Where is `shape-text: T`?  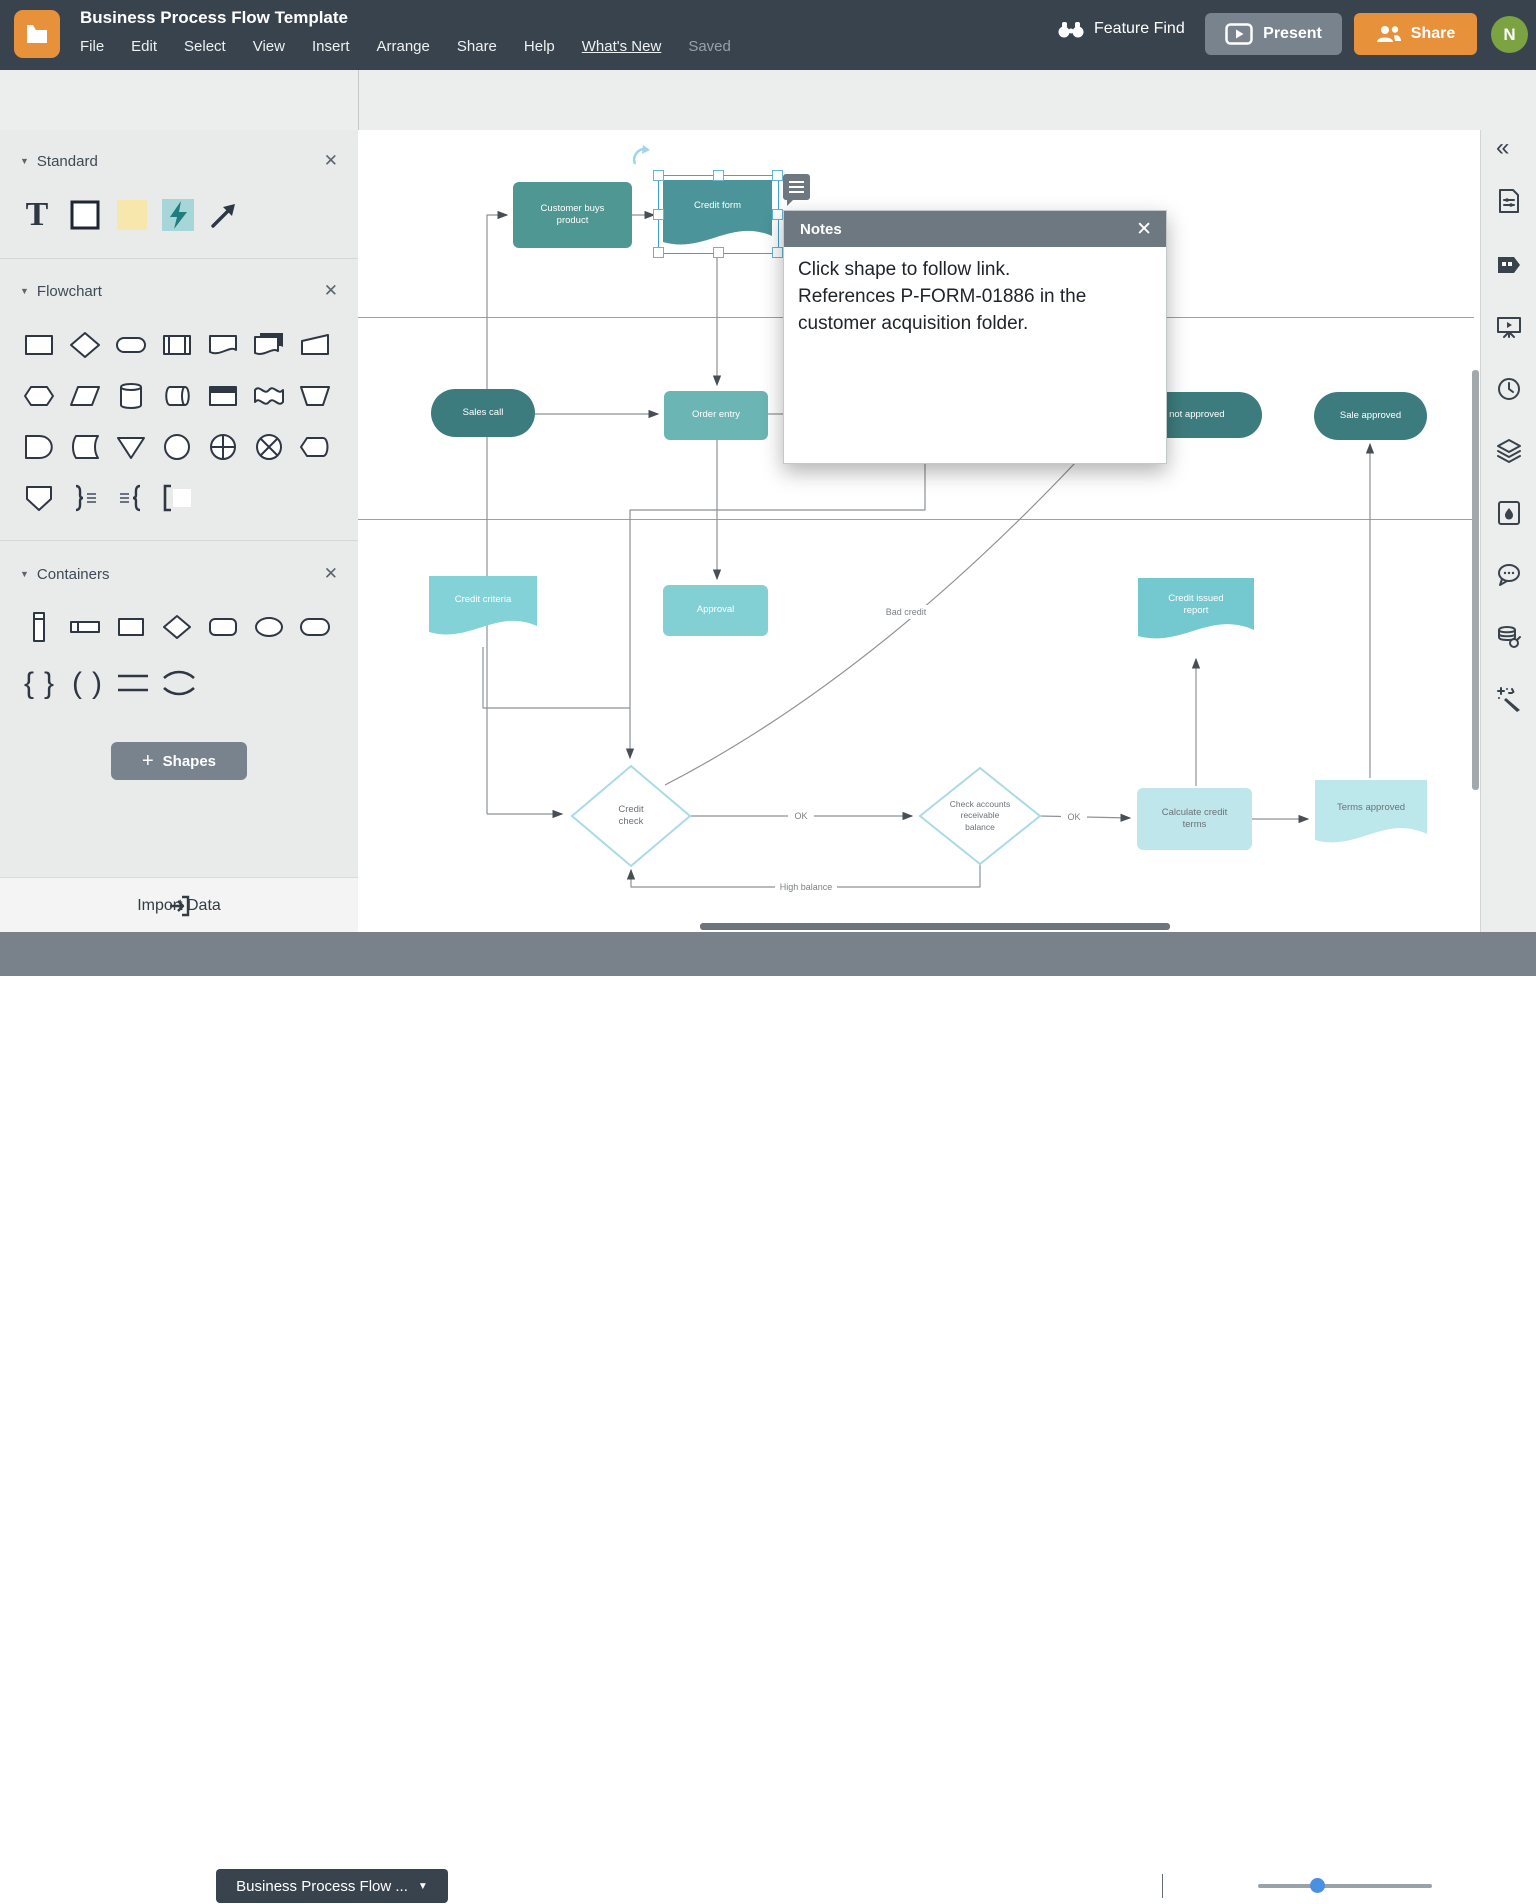
shape-text: T is located at coordinates (37, 215).